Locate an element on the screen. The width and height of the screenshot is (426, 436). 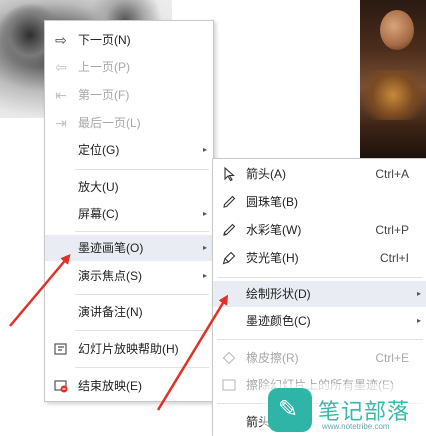
watermark-url: www.notetribe.com is located at coordinates (356, 426).